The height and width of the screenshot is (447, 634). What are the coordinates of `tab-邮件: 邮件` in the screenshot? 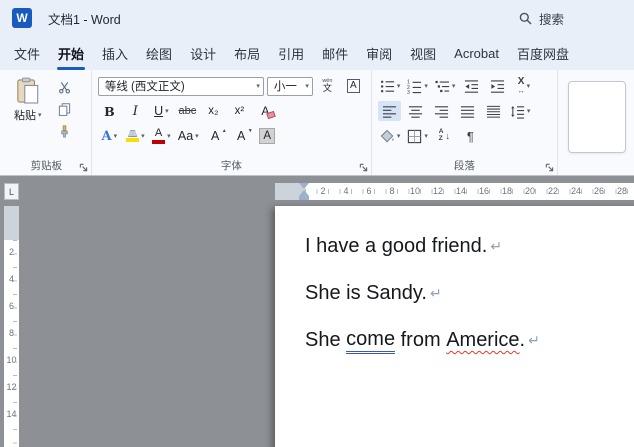 It's located at (335, 53).